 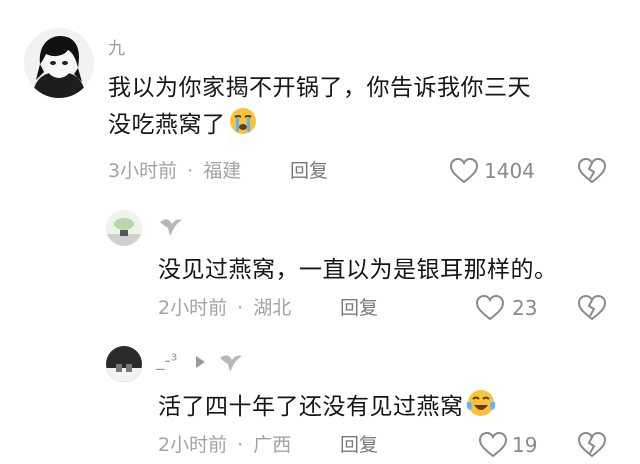 What do you see at coordinates (167, 125) in the screenshot?
I see `comment-text-tail: 没吃燕窝了` at bounding box center [167, 125].